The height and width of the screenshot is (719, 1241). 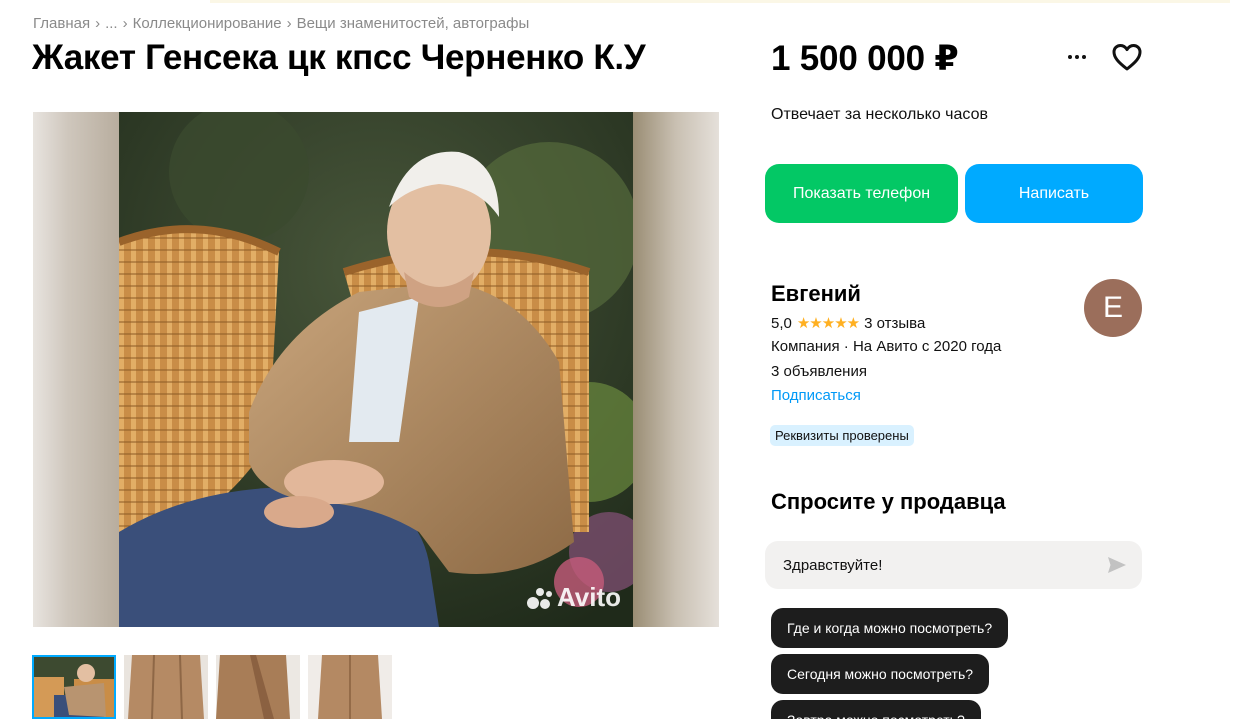 What do you see at coordinates (1054, 193) in the screenshot?
I see `write-message-button: Написать` at bounding box center [1054, 193].